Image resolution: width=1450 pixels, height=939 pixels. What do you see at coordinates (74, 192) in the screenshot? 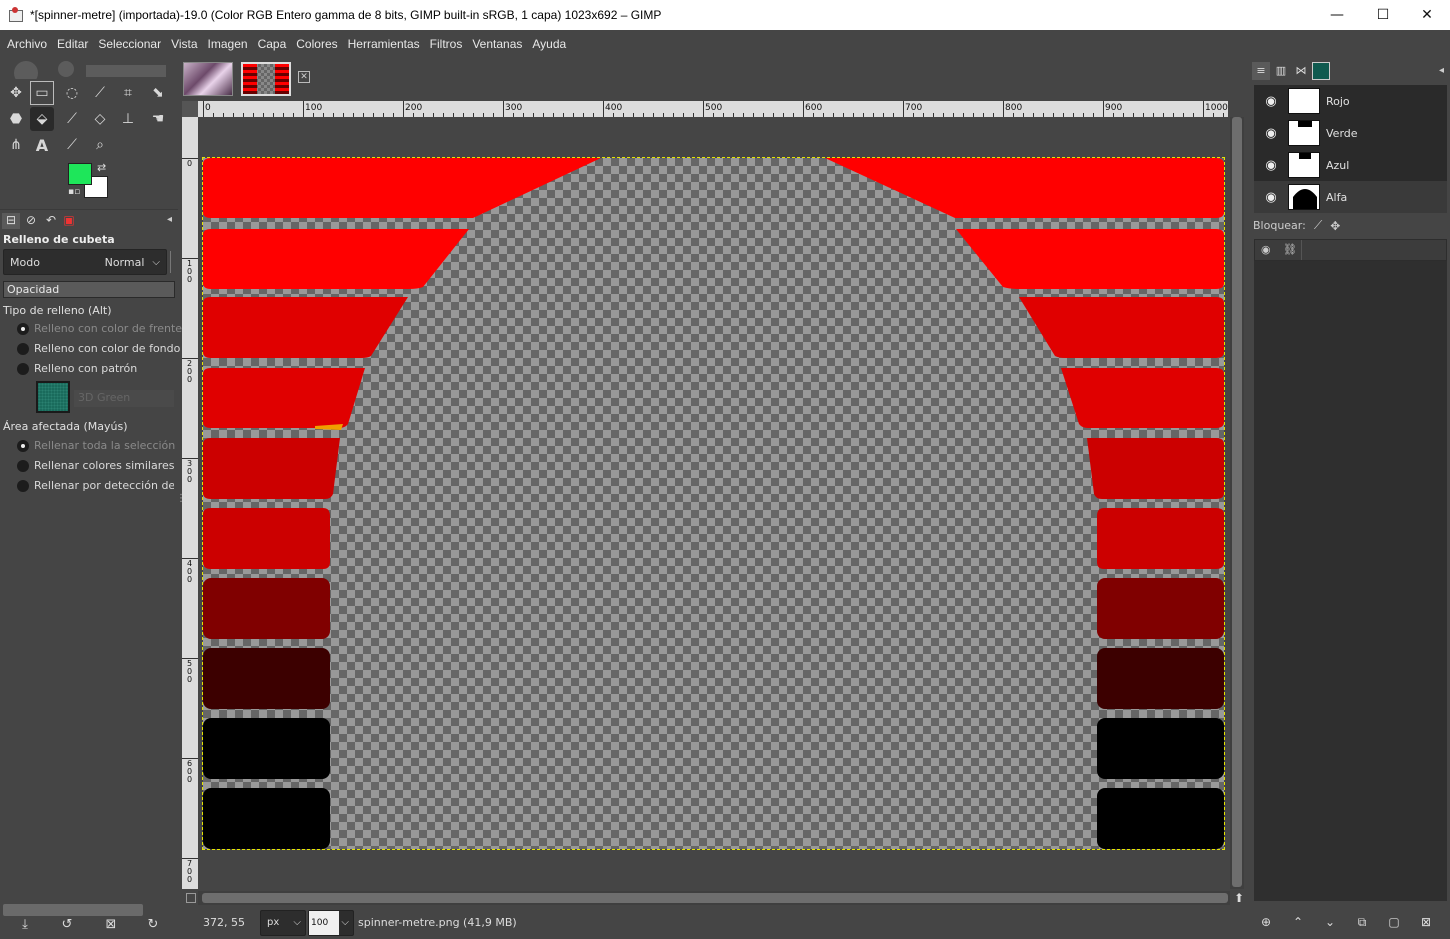
I see `reset-colors-icon: ▪▫` at bounding box center [74, 192].